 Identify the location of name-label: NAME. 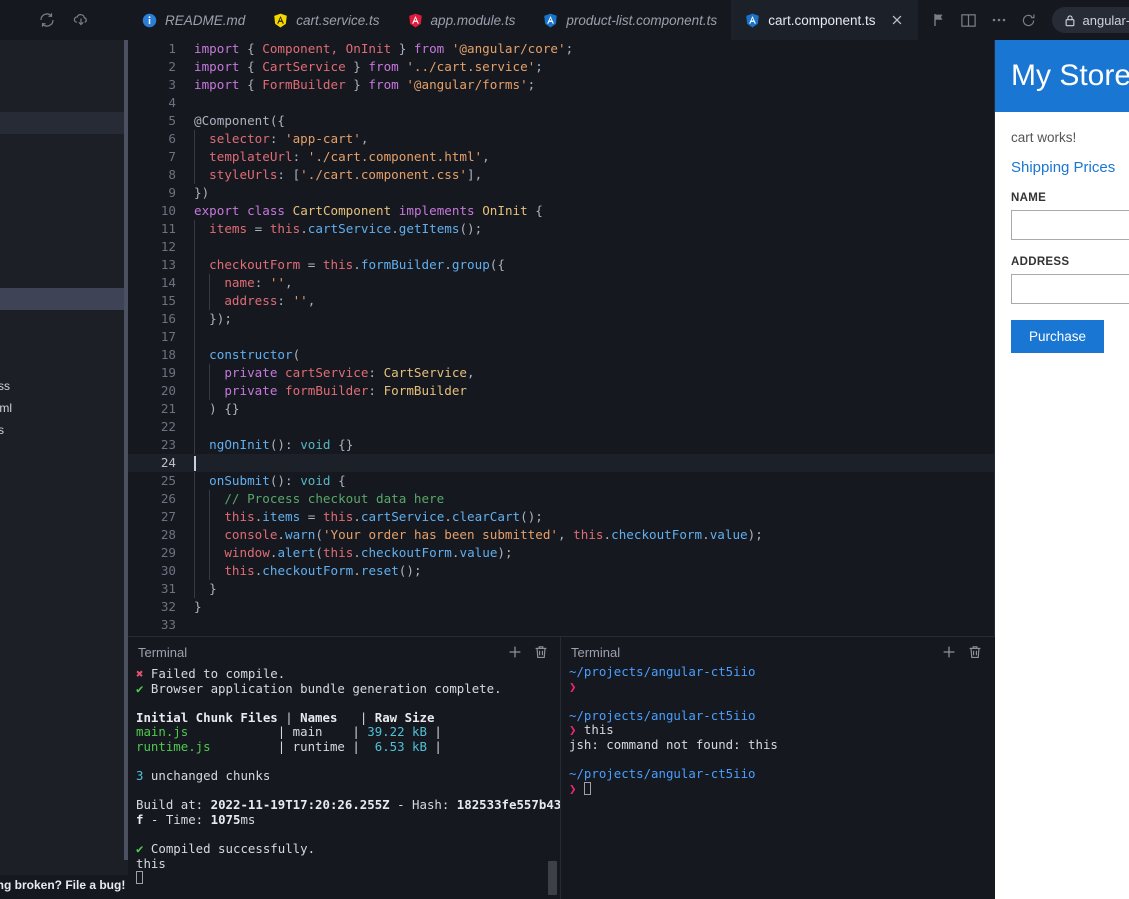
(1029, 198).